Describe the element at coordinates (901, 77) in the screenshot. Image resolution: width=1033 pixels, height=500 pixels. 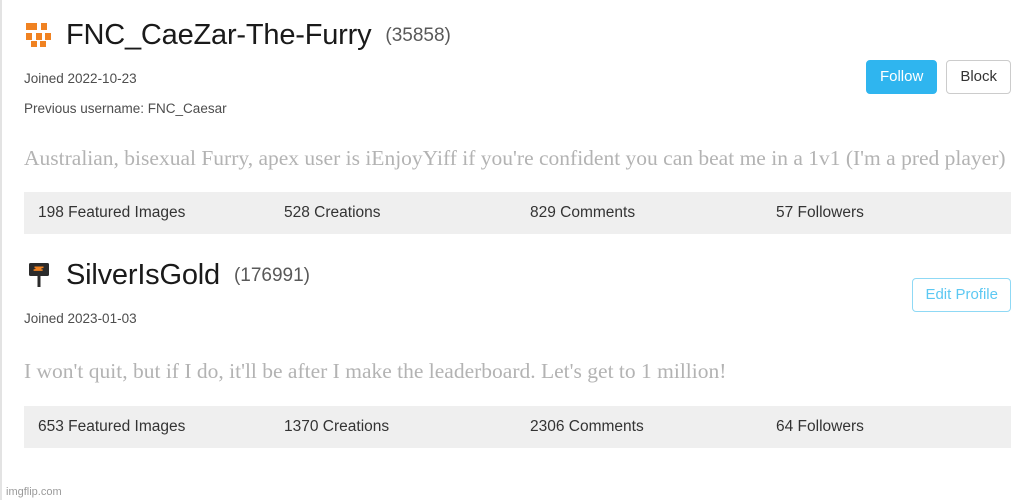
I see `follow-button: Follow` at that location.